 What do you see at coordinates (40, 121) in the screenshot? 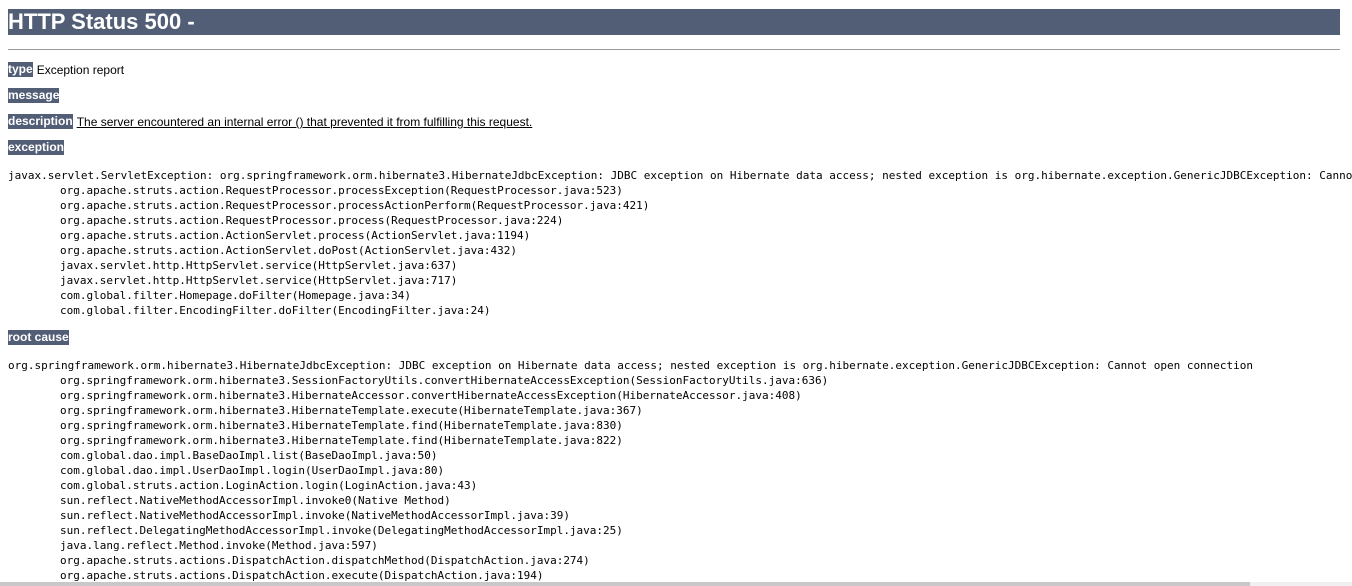
I see `description-label: description` at bounding box center [40, 121].